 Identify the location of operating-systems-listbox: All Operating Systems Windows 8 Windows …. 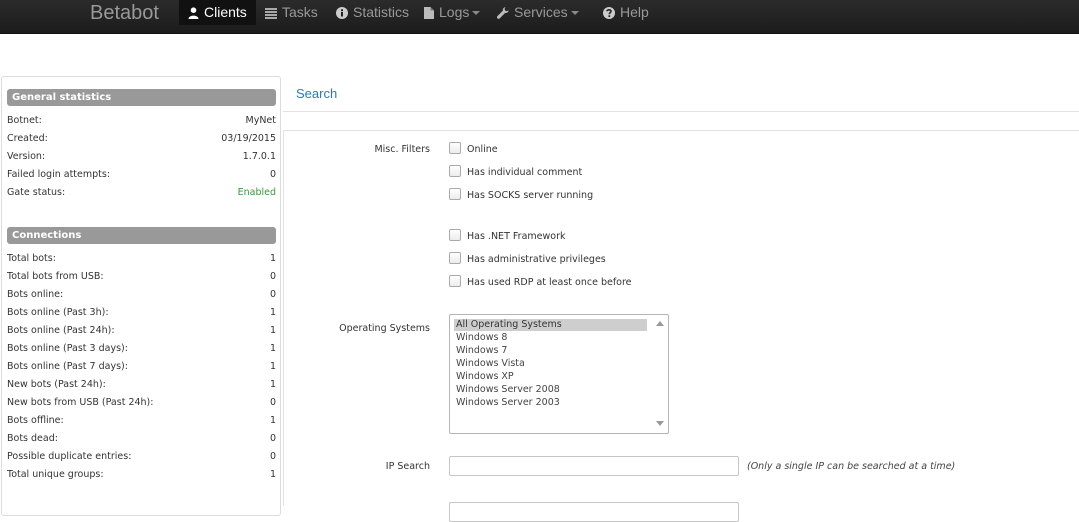
(559, 374).